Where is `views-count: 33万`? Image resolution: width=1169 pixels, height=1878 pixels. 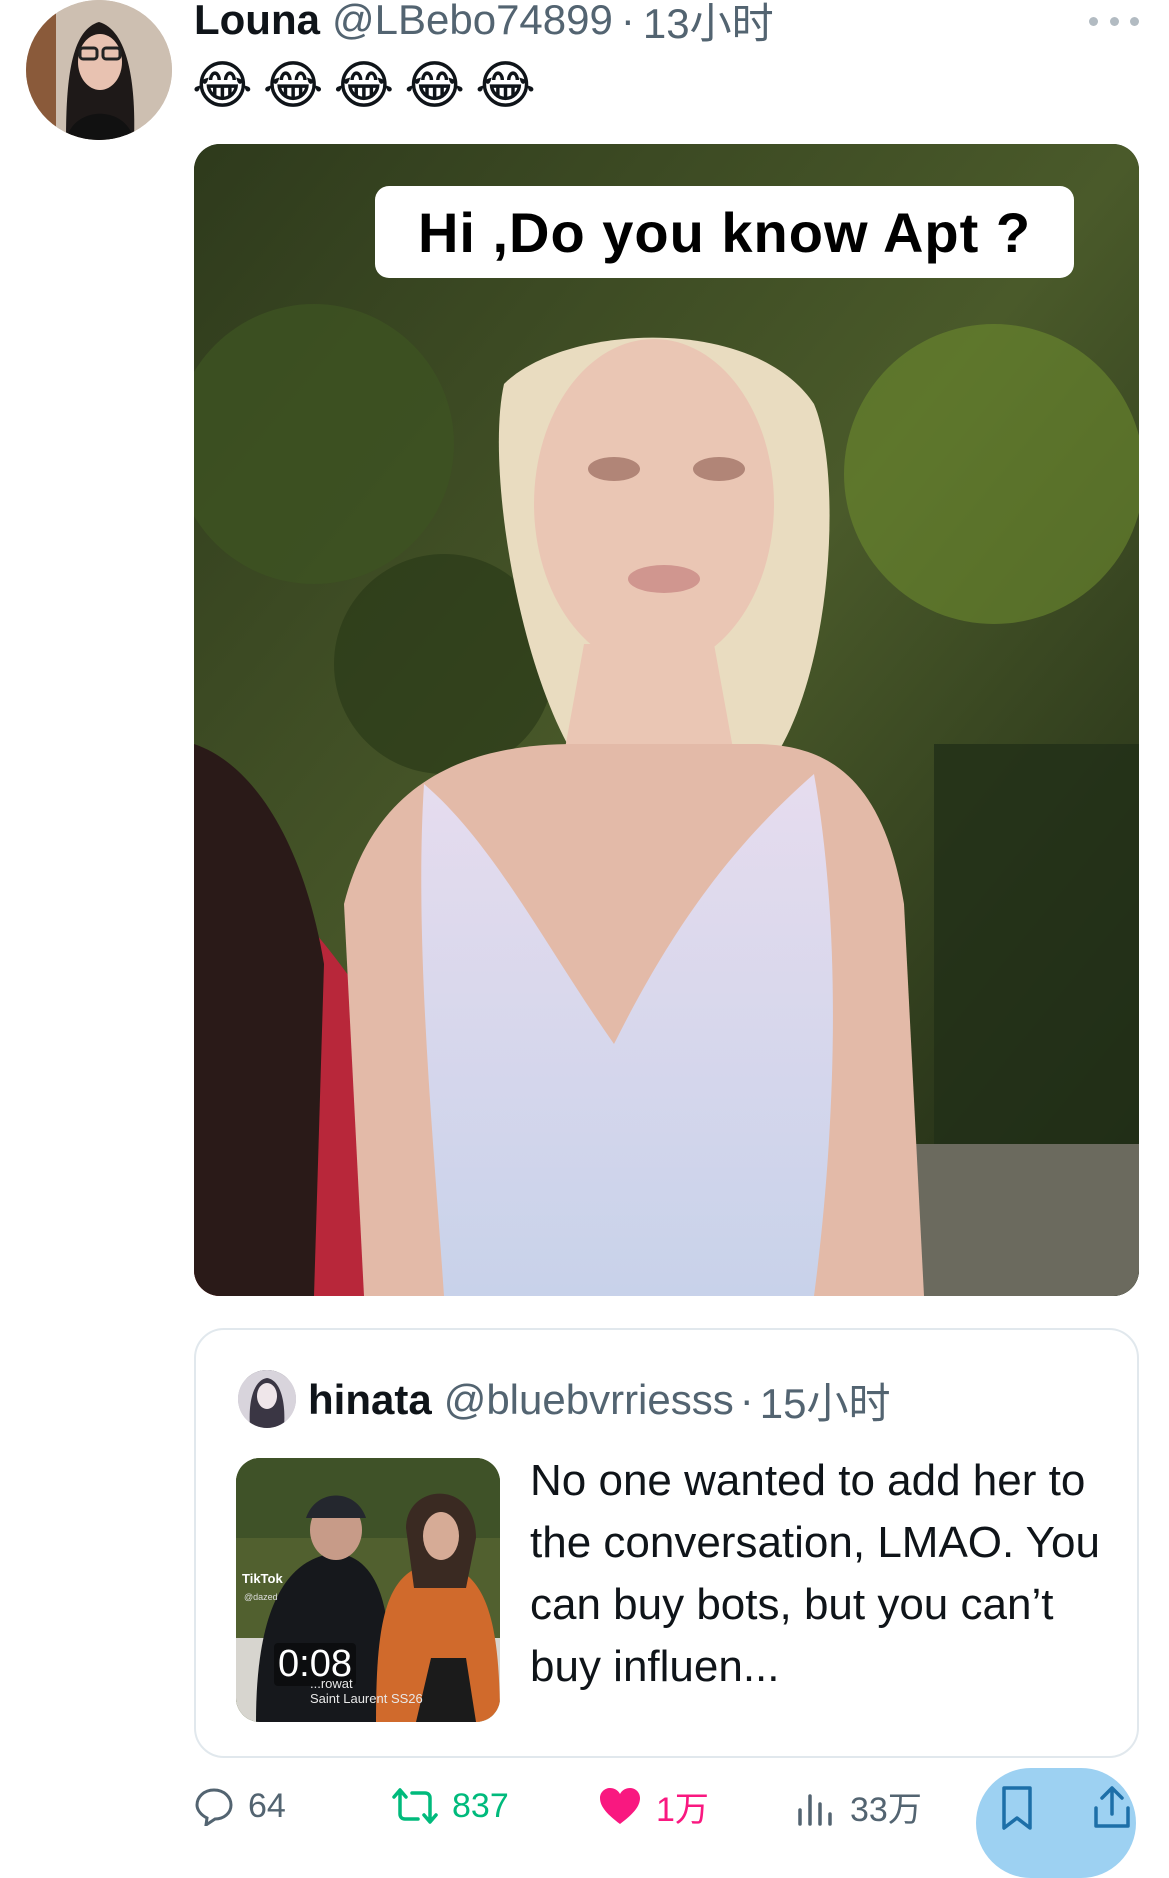
views-count: 33万 is located at coordinates (886, 1809).